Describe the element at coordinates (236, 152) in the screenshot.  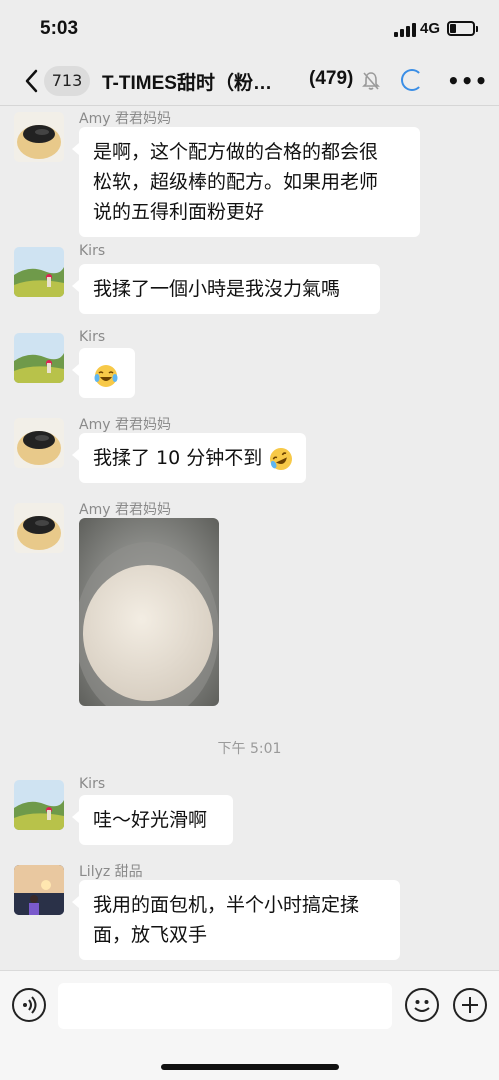
I see `message-line: 是啊，这个配方做的合格的都会很` at that location.